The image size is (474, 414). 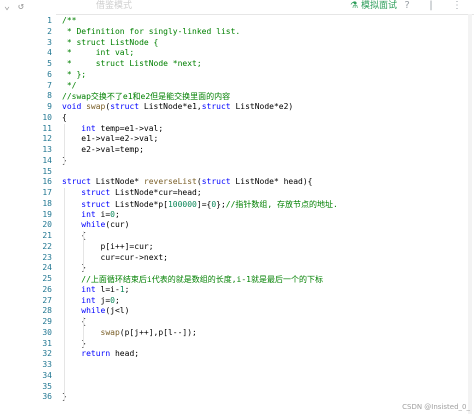 What do you see at coordinates (47, 171) in the screenshot?
I see `line-number: 15` at bounding box center [47, 171].